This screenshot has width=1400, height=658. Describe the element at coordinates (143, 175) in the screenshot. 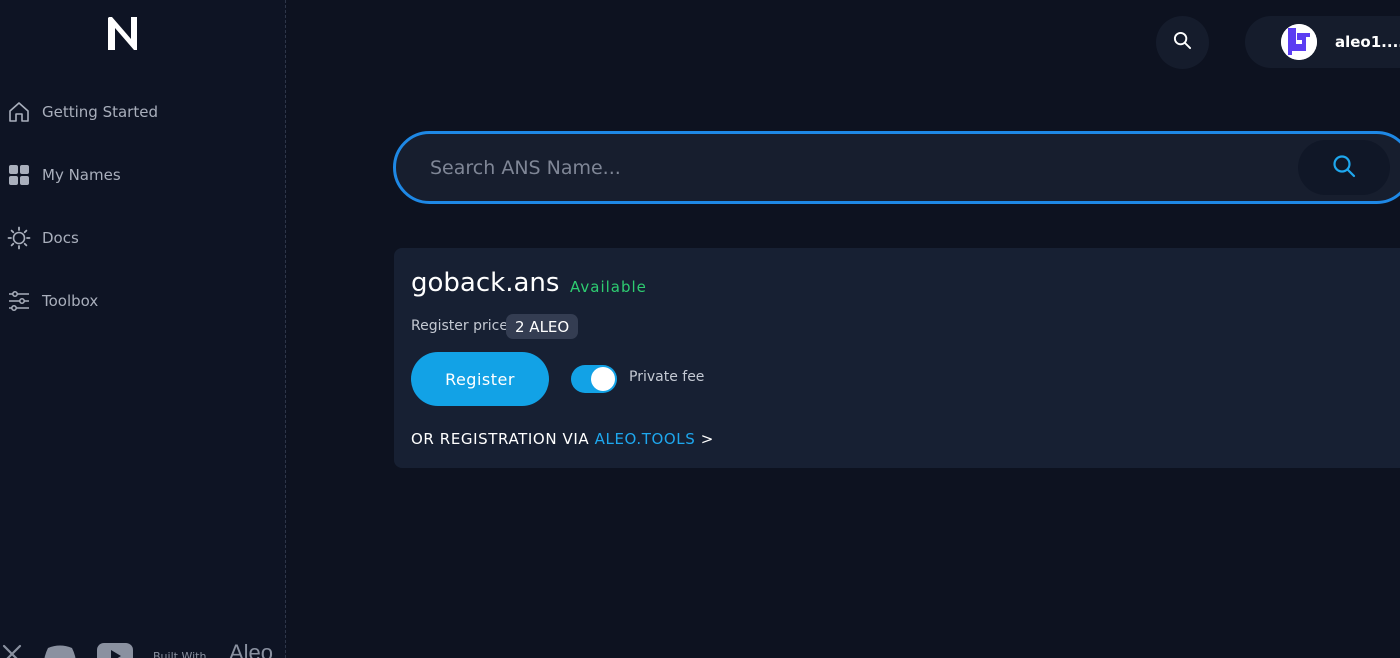

I see `sidebar-item-my-names: My Names` at that location.